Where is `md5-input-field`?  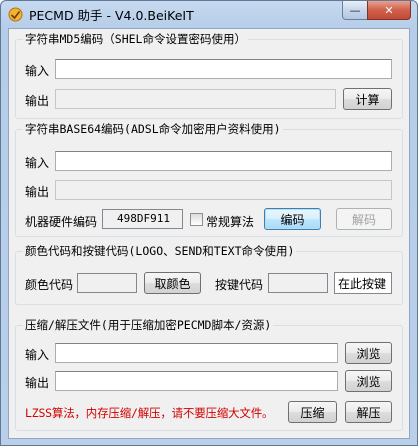 md5-input-field is located at coordinates (223, 69).